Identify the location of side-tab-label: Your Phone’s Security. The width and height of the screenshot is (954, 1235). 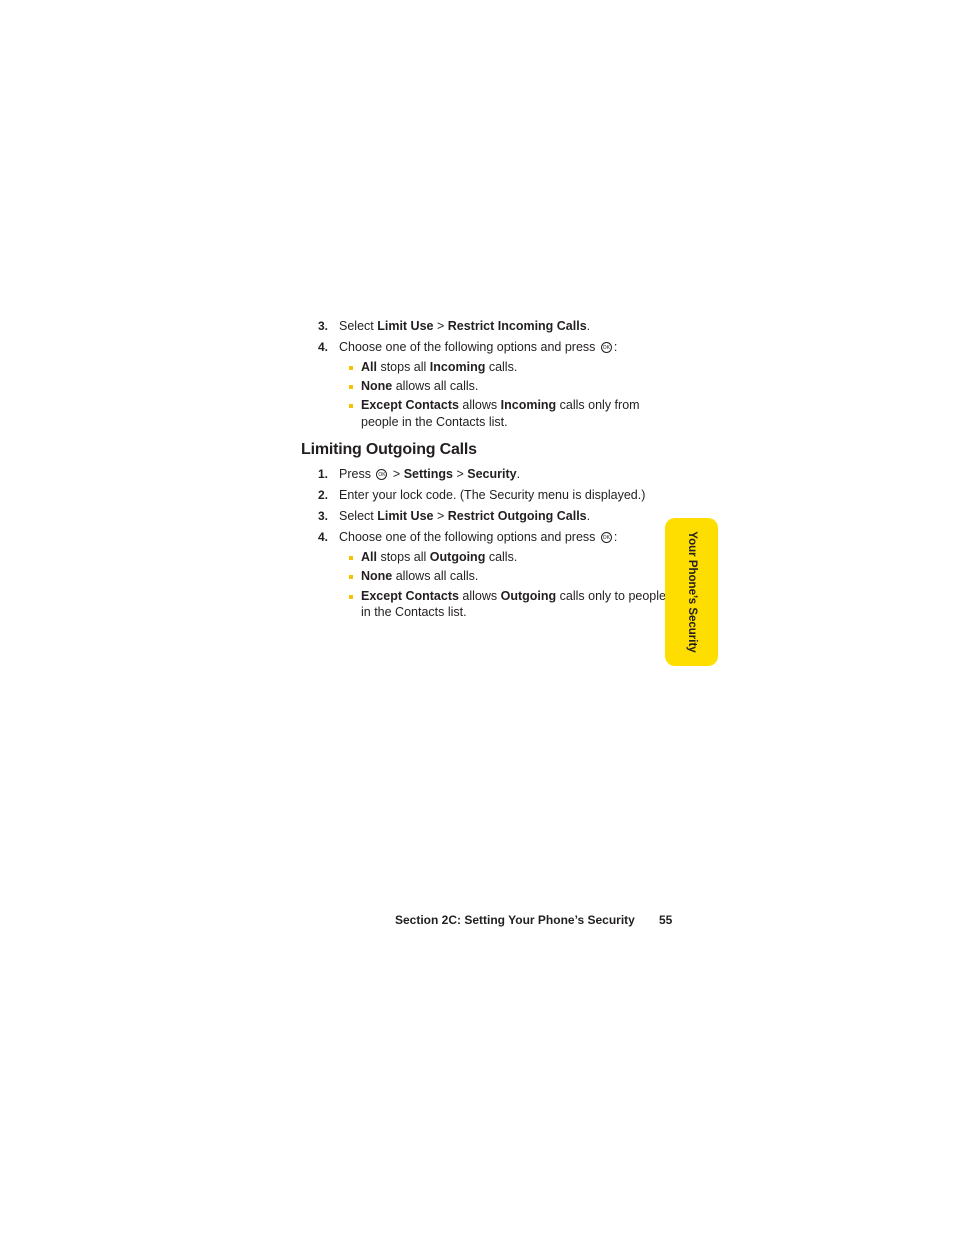
(691, 592).